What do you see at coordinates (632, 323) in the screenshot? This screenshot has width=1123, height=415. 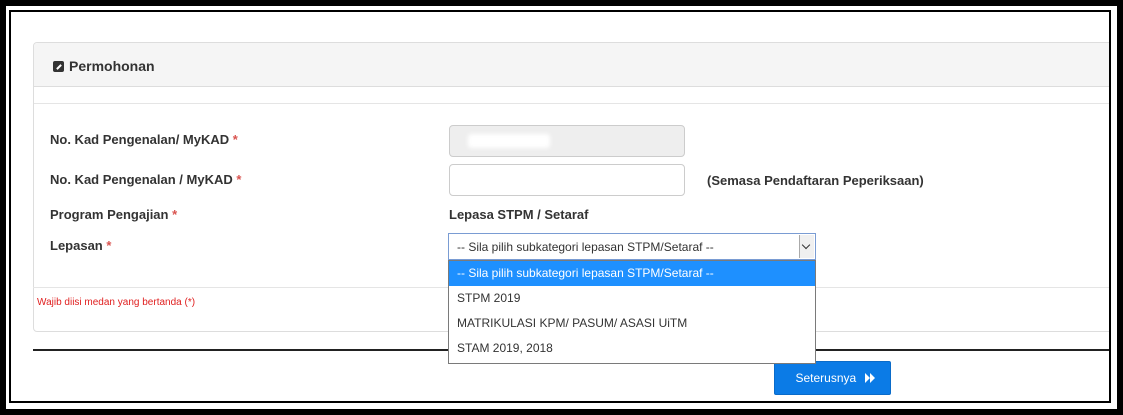 I see `dropdown-option: MATRIKULASI KPM/ PASUM/ ASASI UiTM` at bounding box center [632, 323].